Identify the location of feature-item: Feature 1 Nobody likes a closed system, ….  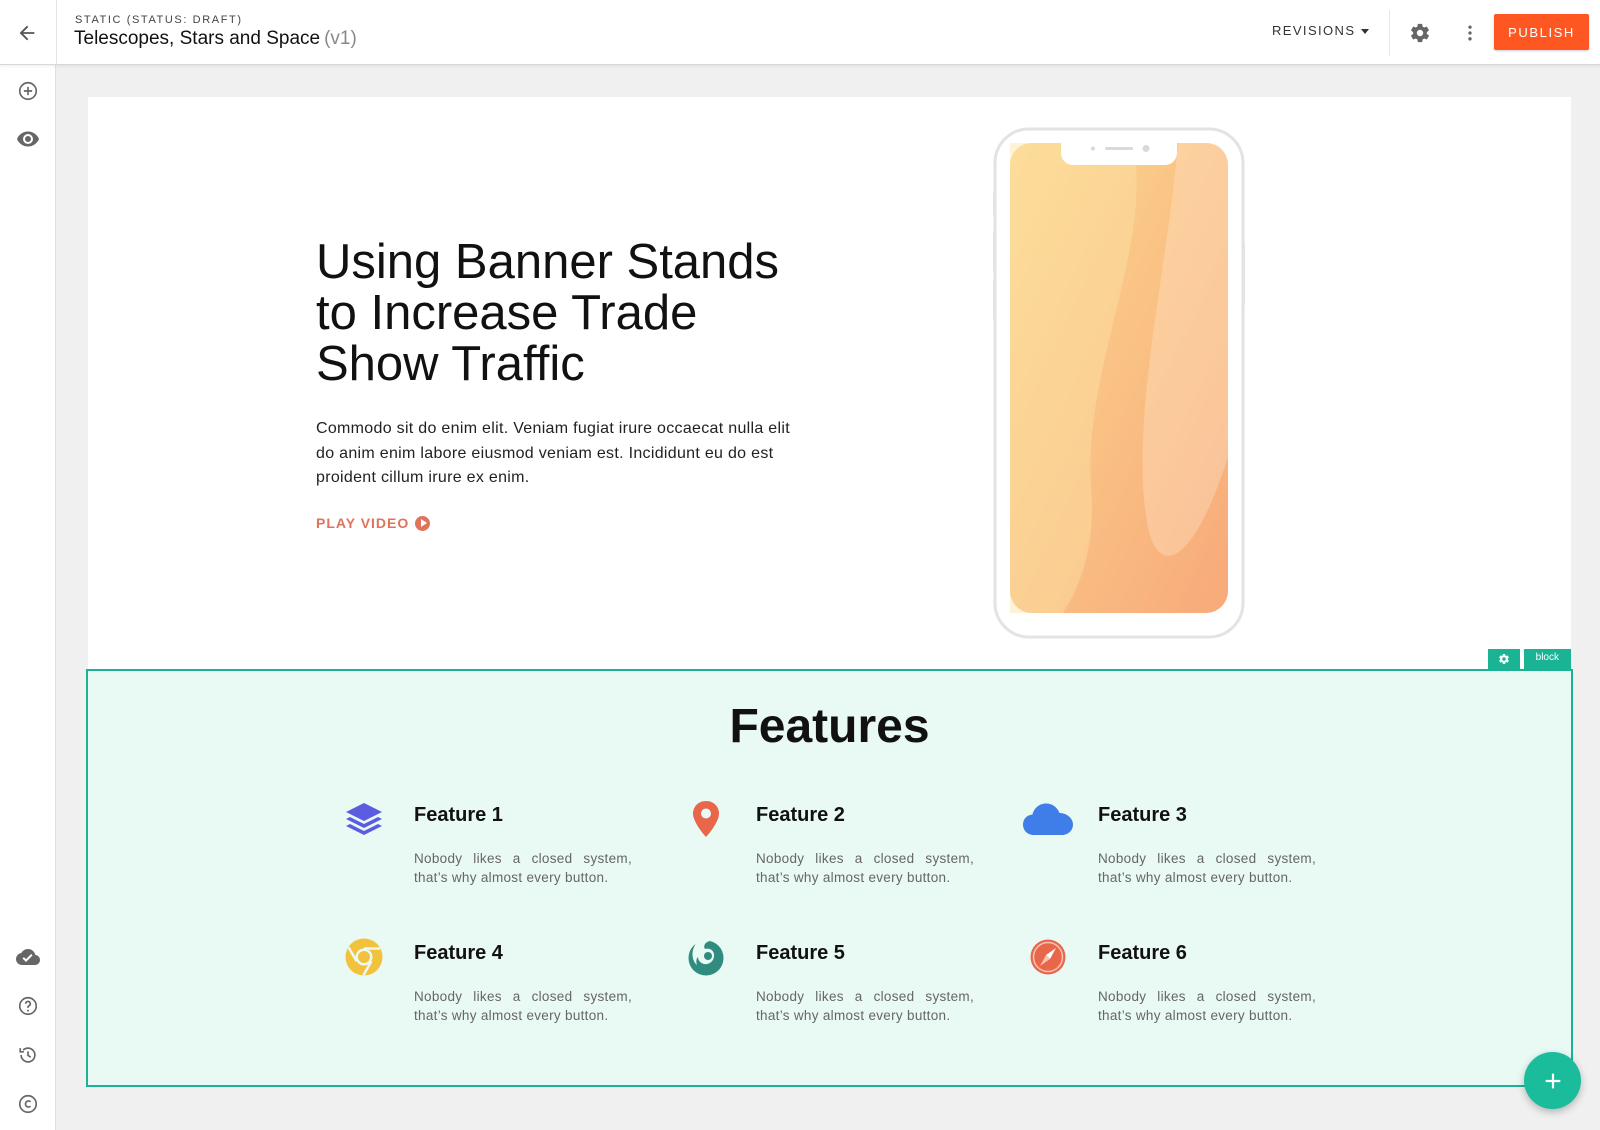
(494, 854).